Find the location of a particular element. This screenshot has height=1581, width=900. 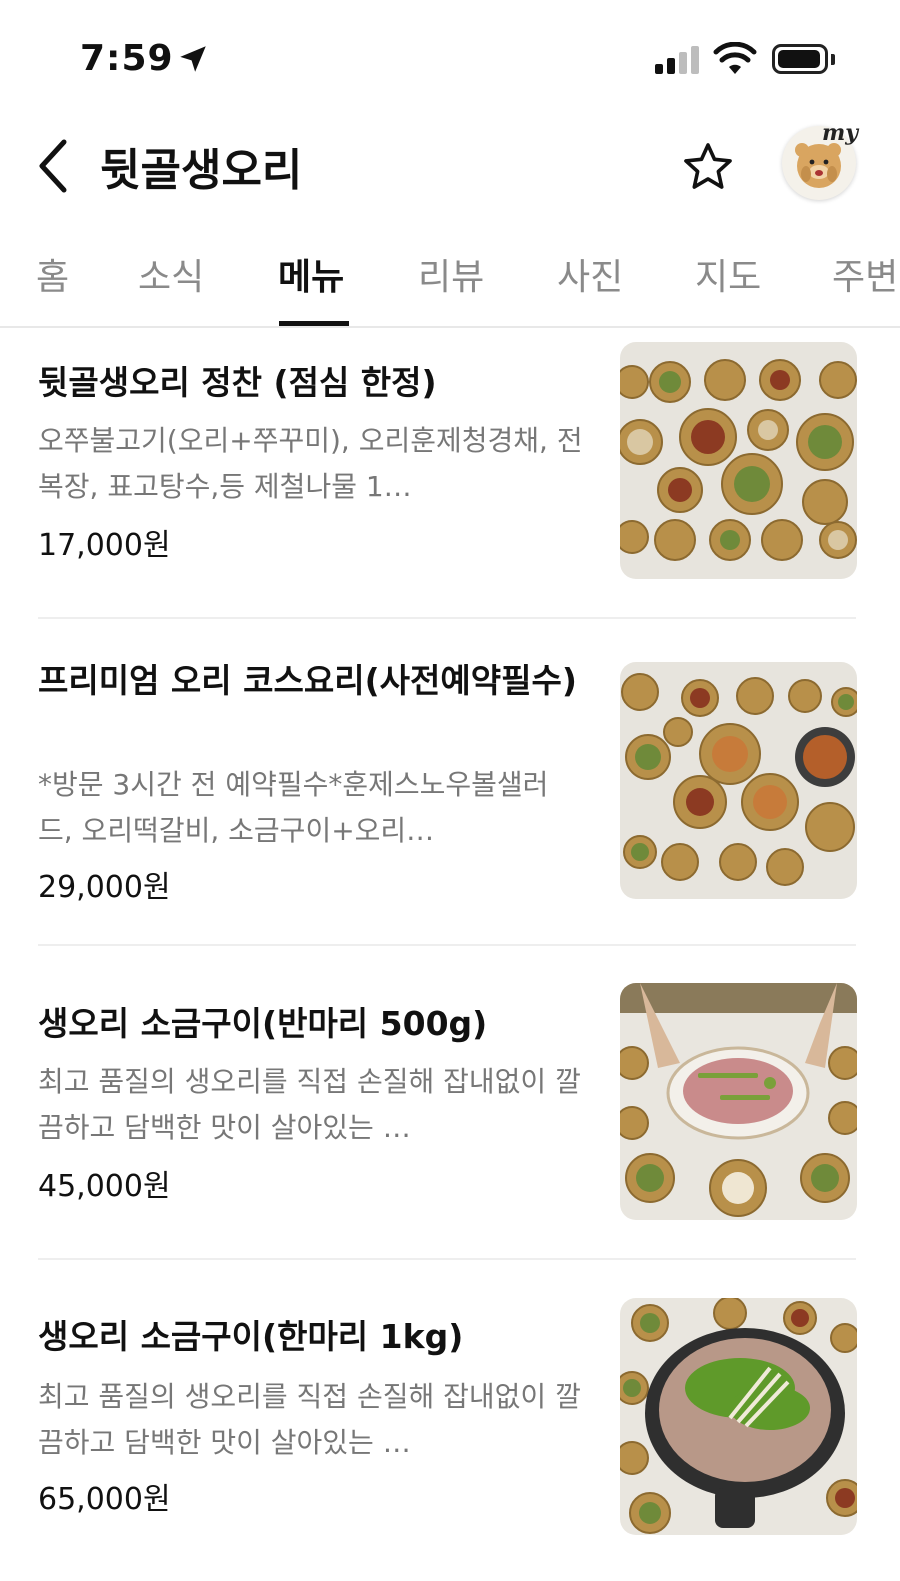

tab-nearby: 주변 is located at coordinates (865, 274).